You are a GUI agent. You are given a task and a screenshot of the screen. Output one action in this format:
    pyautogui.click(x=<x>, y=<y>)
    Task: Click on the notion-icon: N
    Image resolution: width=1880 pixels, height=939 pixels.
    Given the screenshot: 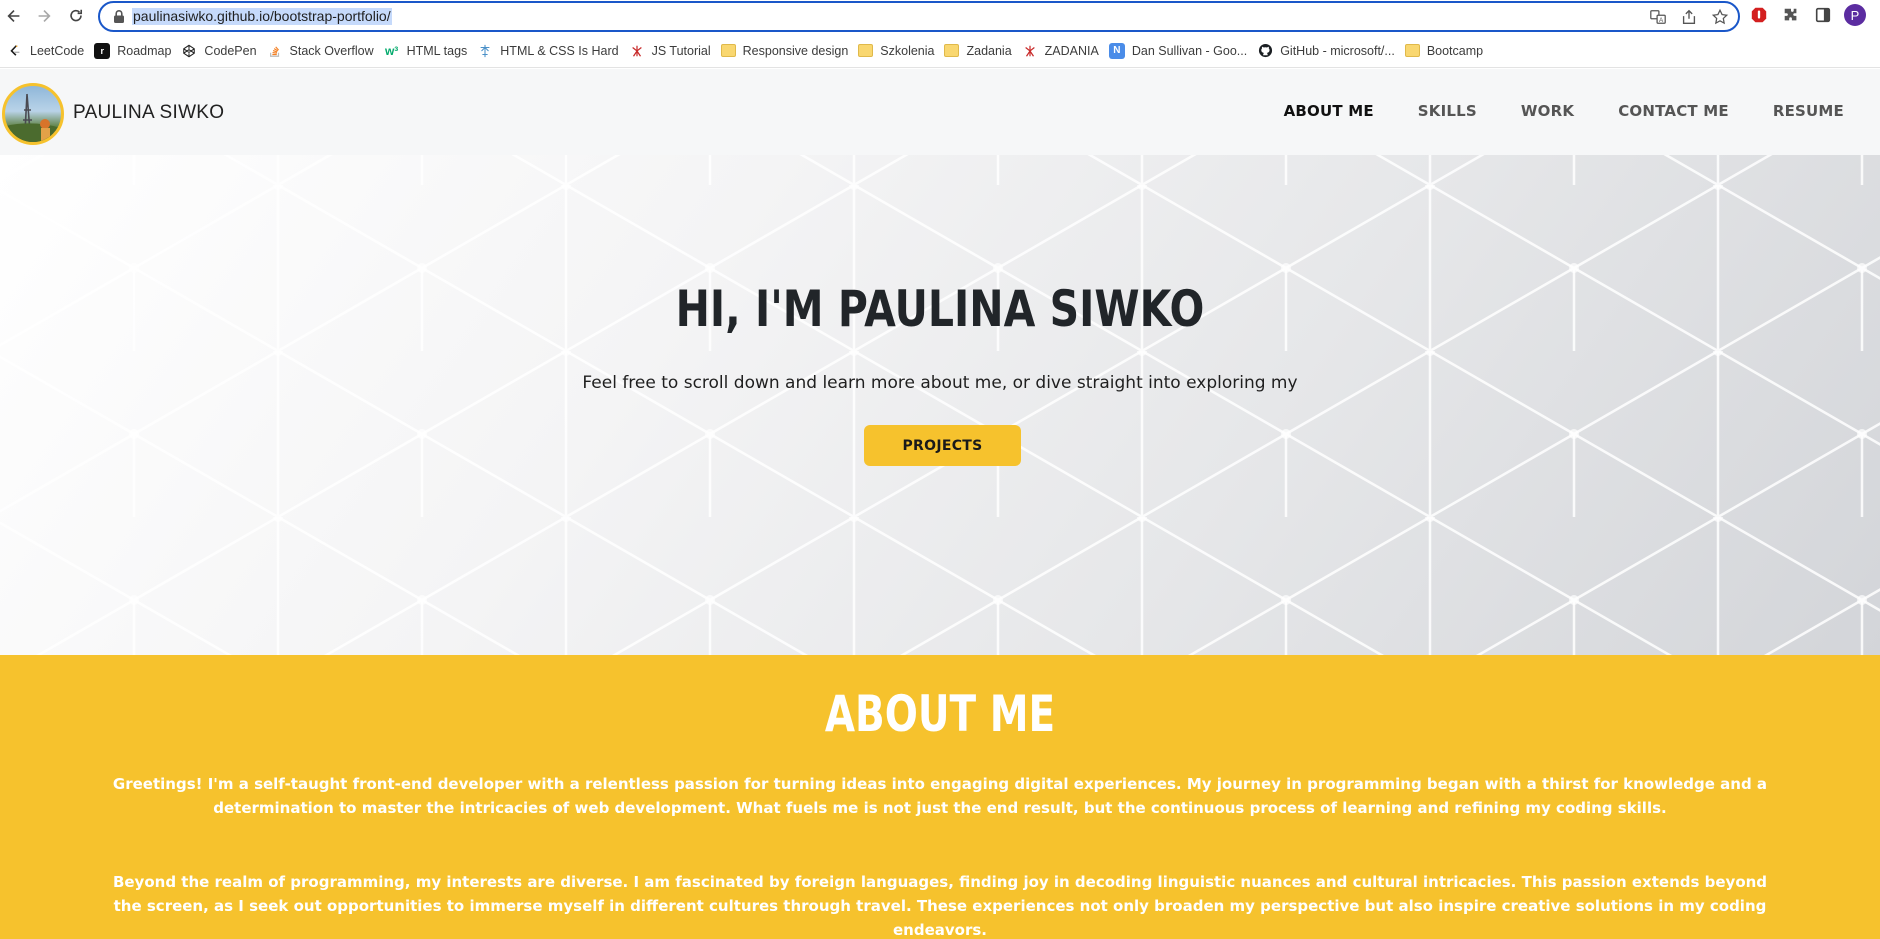 What is the action you would take?
    pyautogui.click(x=1116, y=50)
    